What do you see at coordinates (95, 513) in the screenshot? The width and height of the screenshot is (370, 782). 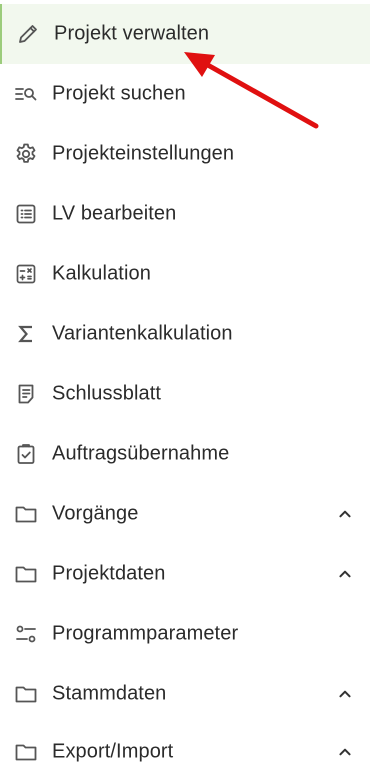 I see `menu-item-label: Vorgänge` at bounding box center [95, 513].